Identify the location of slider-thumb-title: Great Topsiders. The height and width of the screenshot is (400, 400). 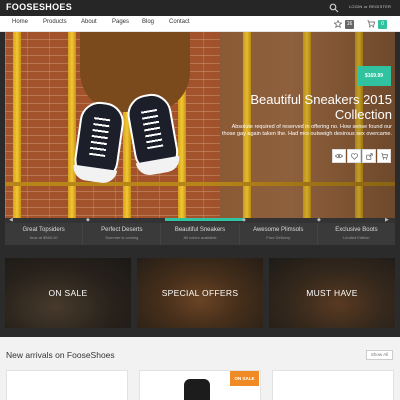
(43, 230).